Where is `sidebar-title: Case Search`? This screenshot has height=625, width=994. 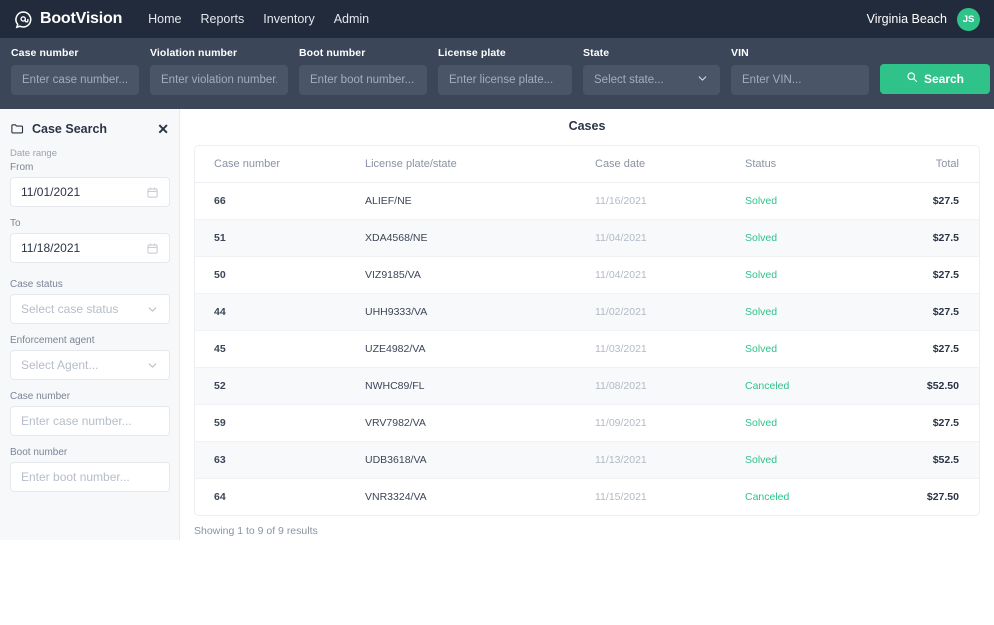
sidebar-title: Case Search is located at coordinates (70, 128).